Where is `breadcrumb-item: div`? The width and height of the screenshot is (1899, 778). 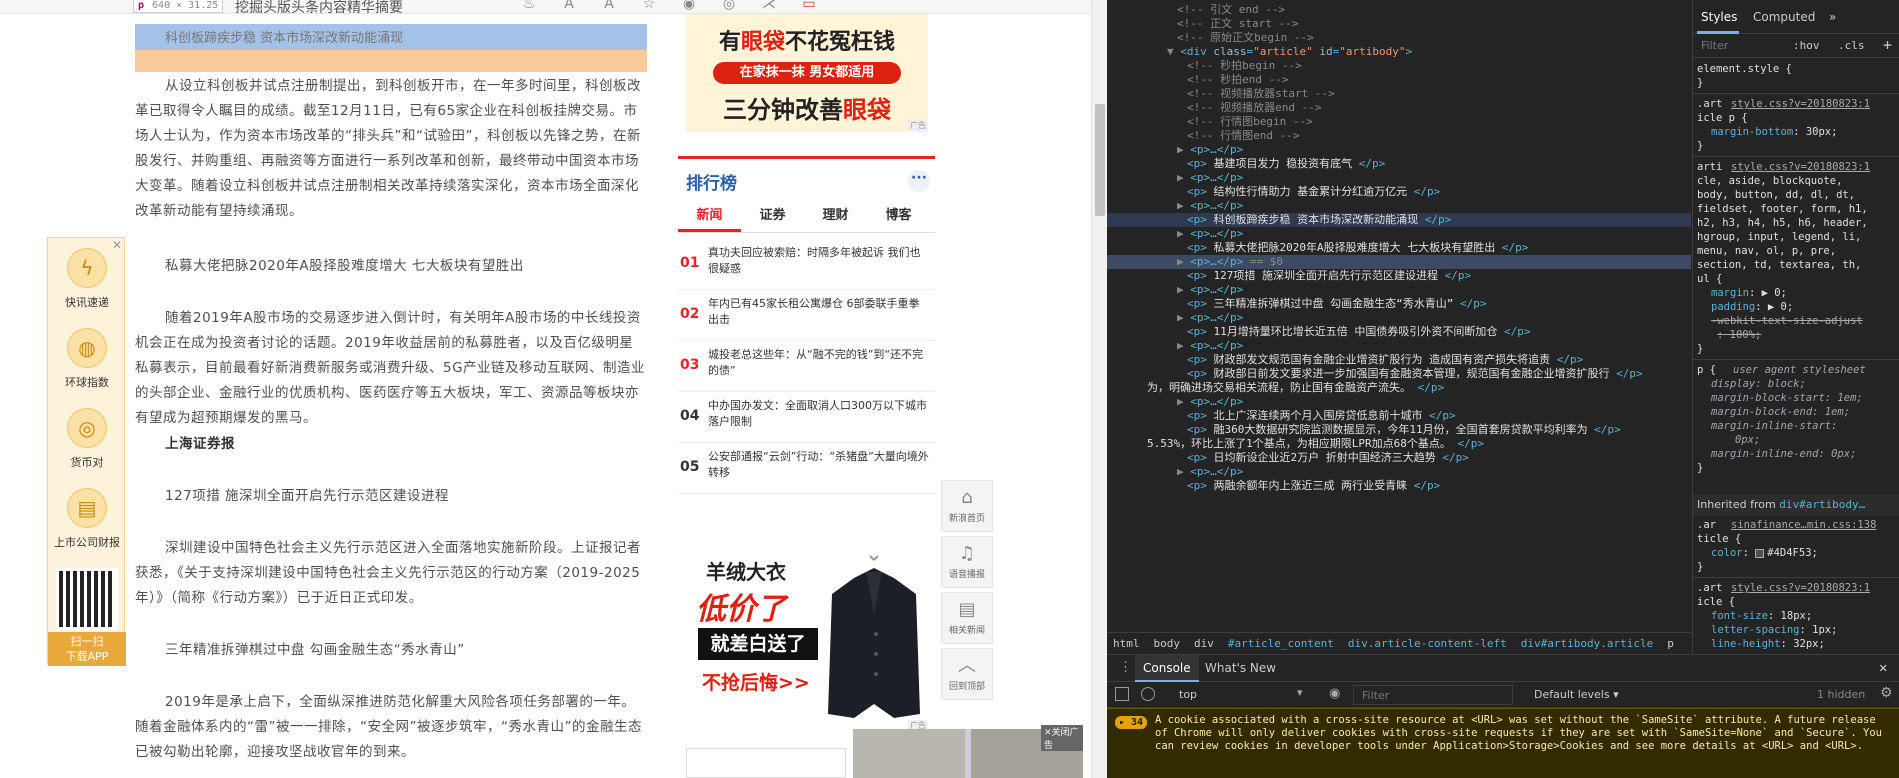 breadcrumb-item: div is located at coordinates (1204, 643).